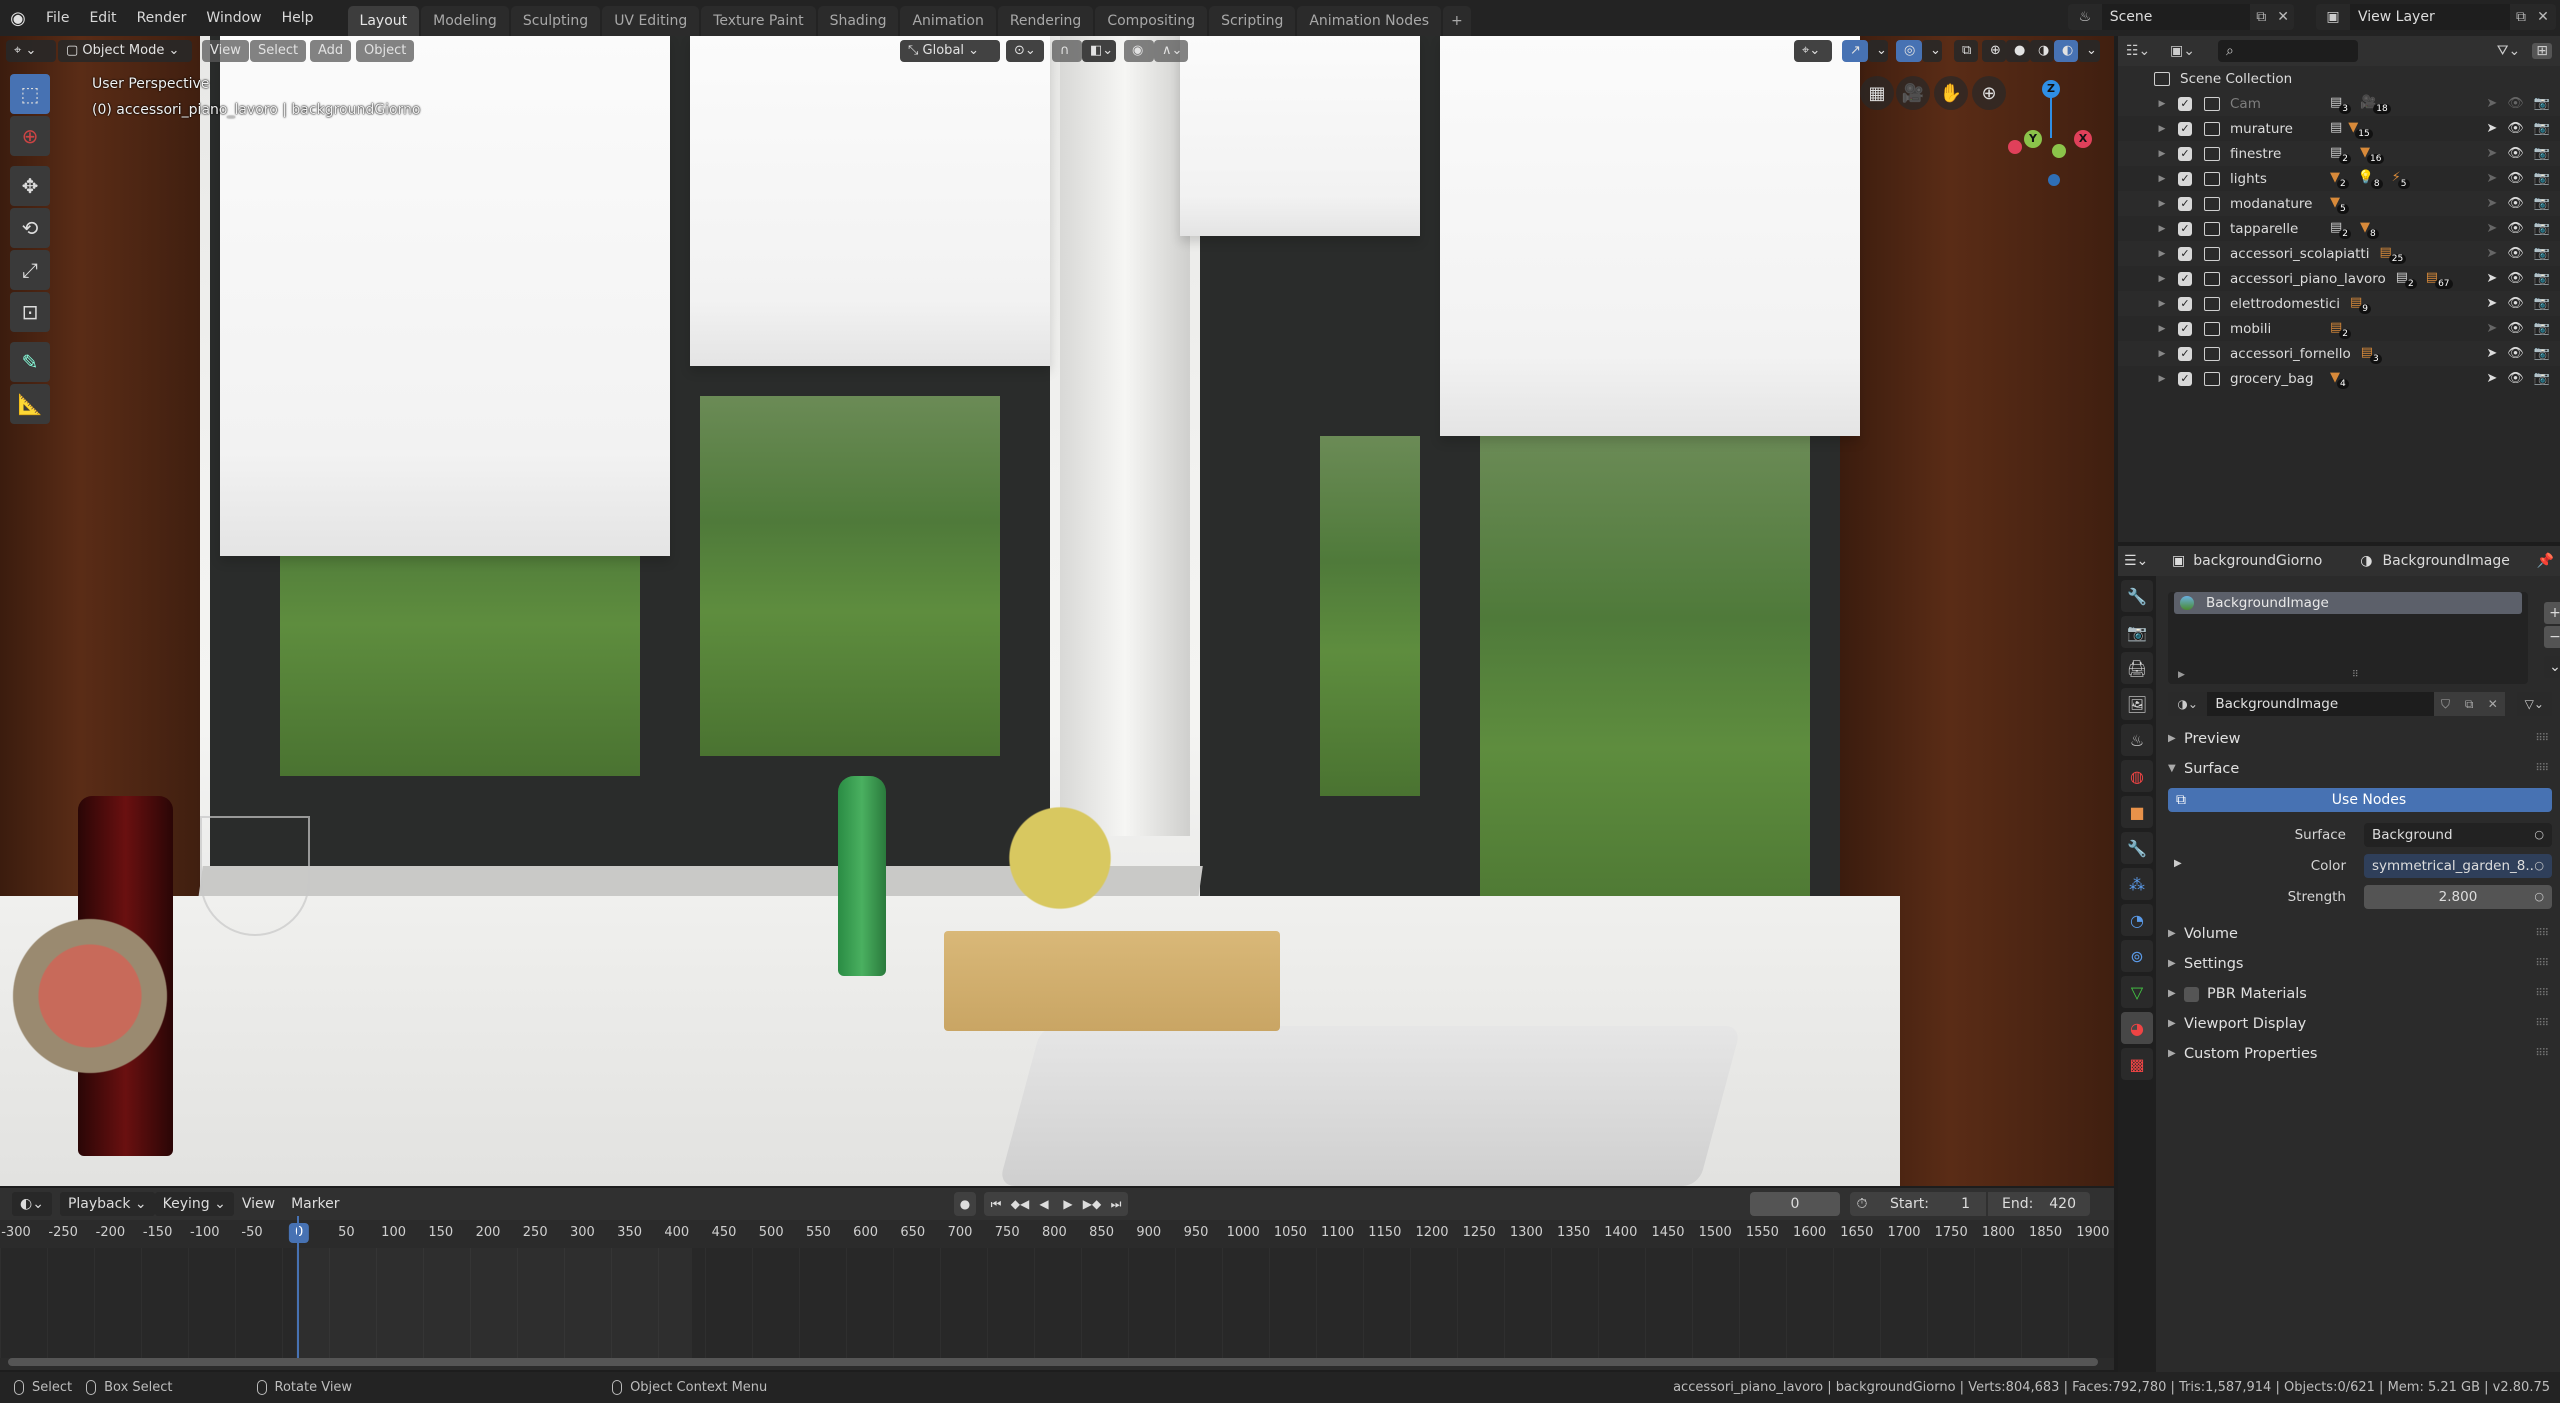  I want to click on editor-type-button: ⌖ ⌄, so click(31, 51).